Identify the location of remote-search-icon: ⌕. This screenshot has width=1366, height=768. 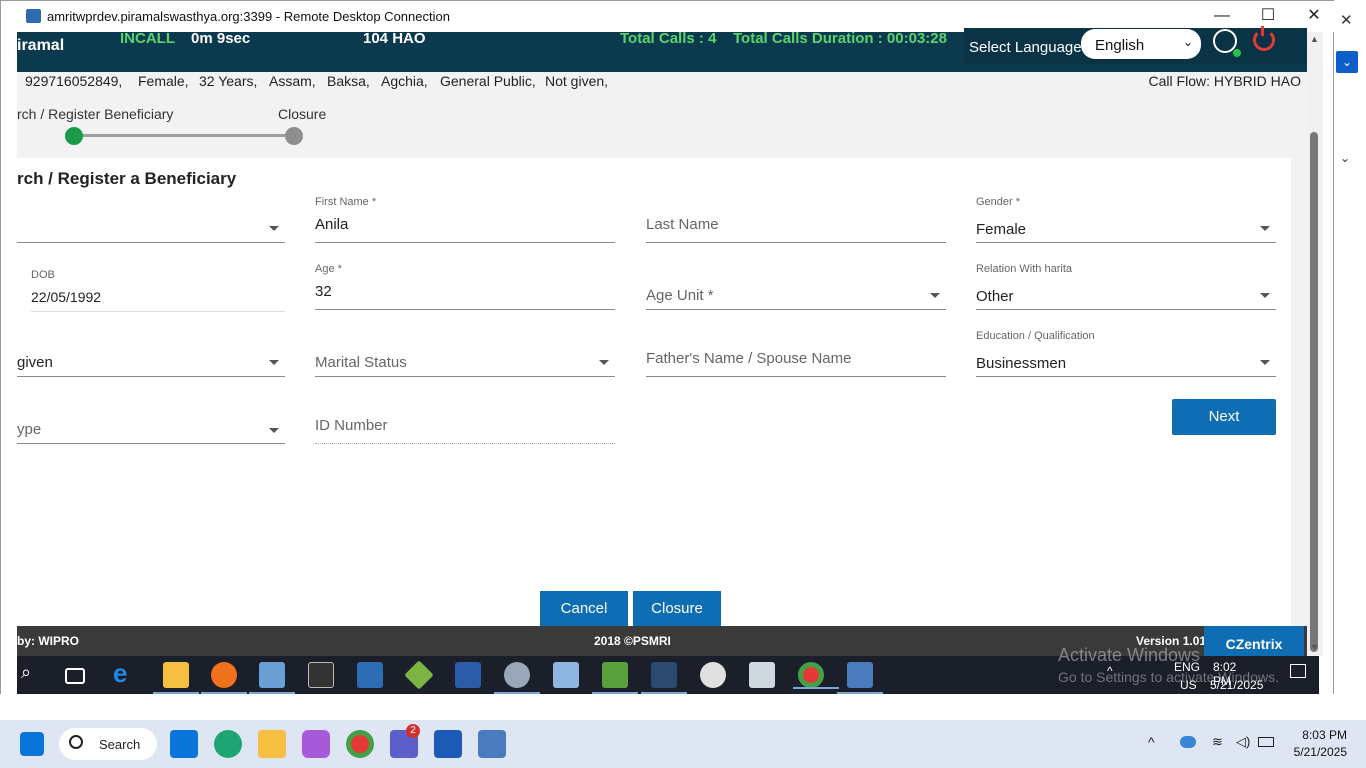
(34, 675).